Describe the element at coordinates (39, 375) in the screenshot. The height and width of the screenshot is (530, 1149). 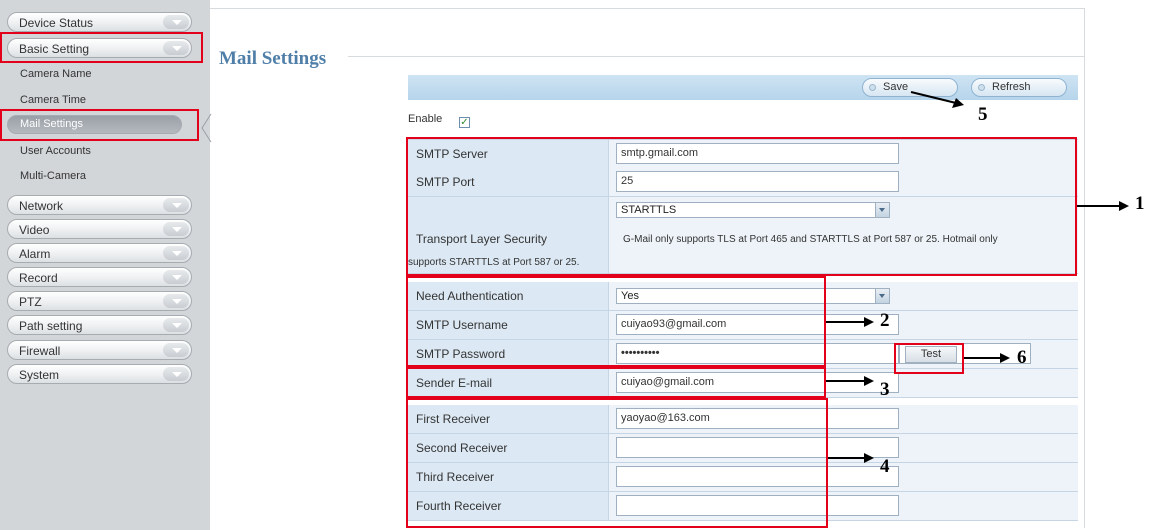
I see `menu-label: System` at that location.